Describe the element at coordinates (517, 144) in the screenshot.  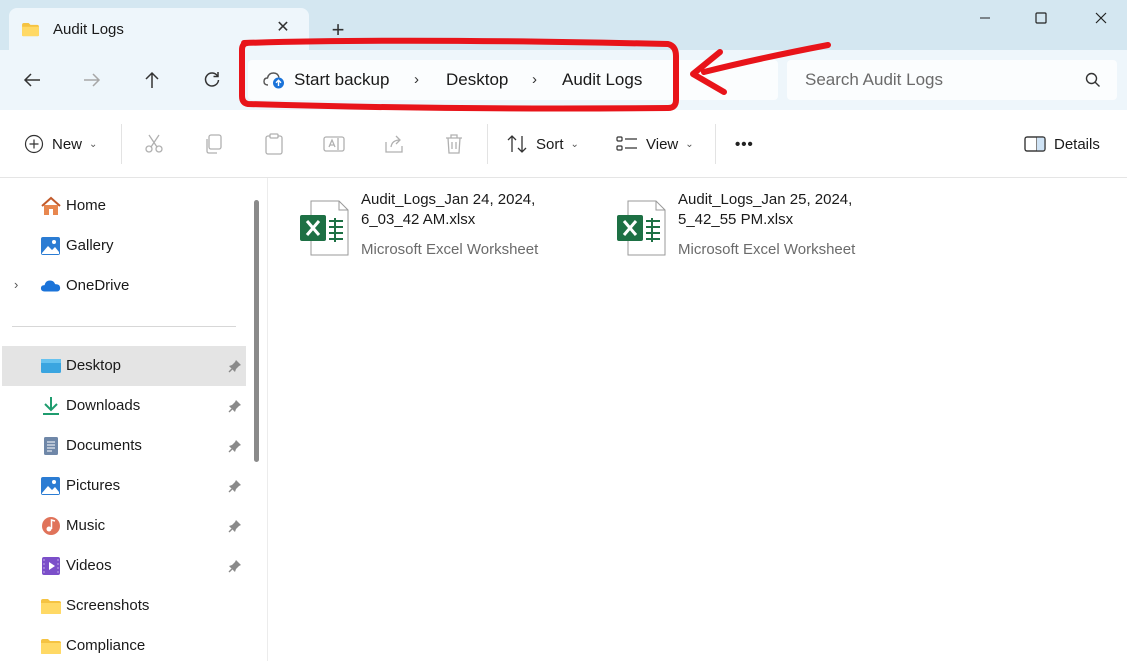
I see `sort-icon` at that location.